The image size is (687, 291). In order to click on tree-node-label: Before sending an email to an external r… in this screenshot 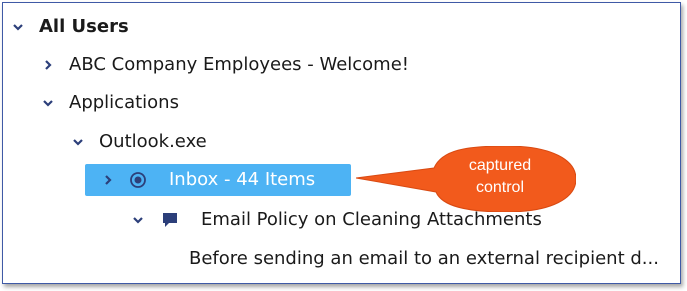, I will do `click(424, 258)`.